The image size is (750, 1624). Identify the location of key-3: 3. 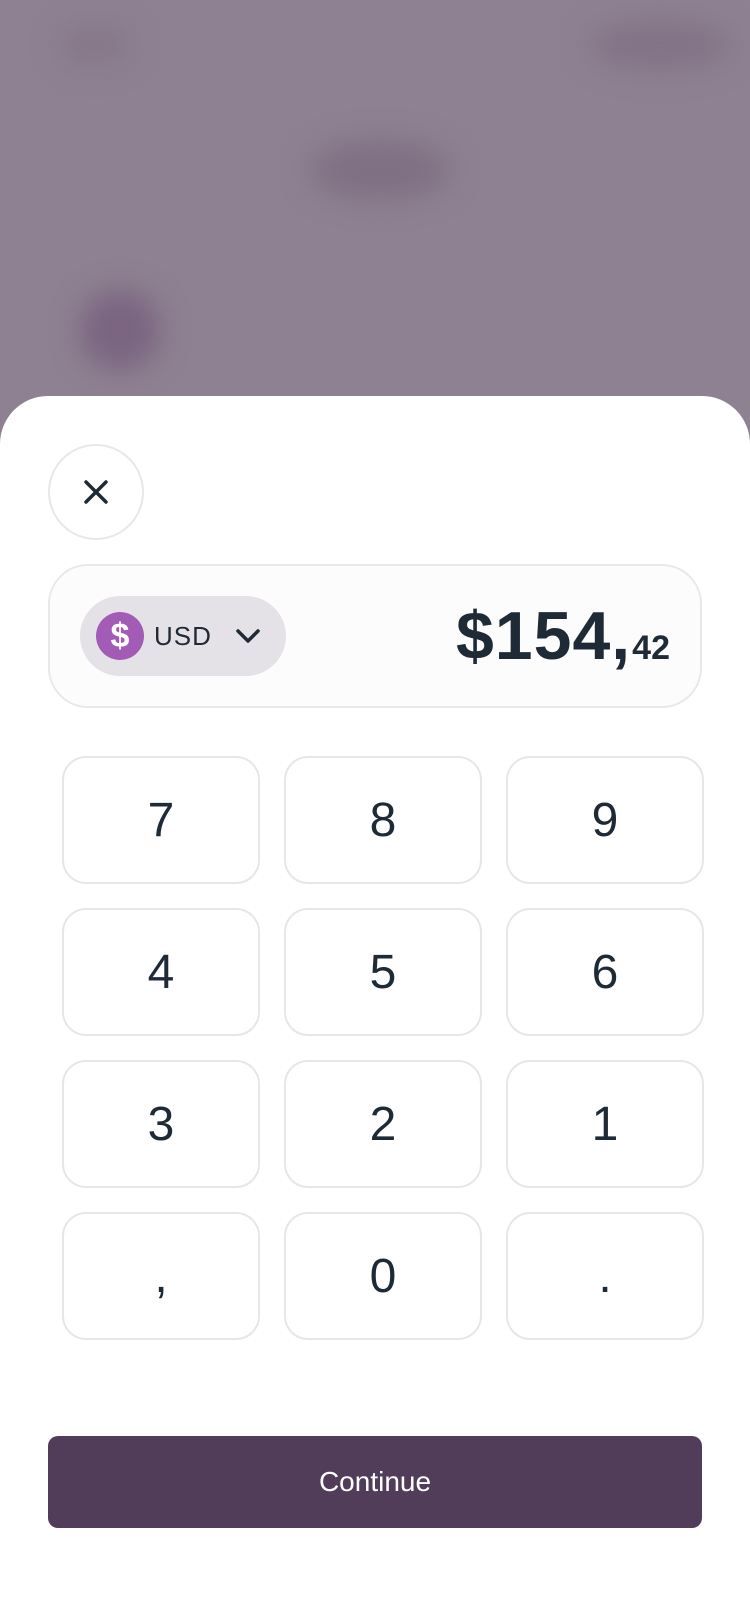
(161, 1124).